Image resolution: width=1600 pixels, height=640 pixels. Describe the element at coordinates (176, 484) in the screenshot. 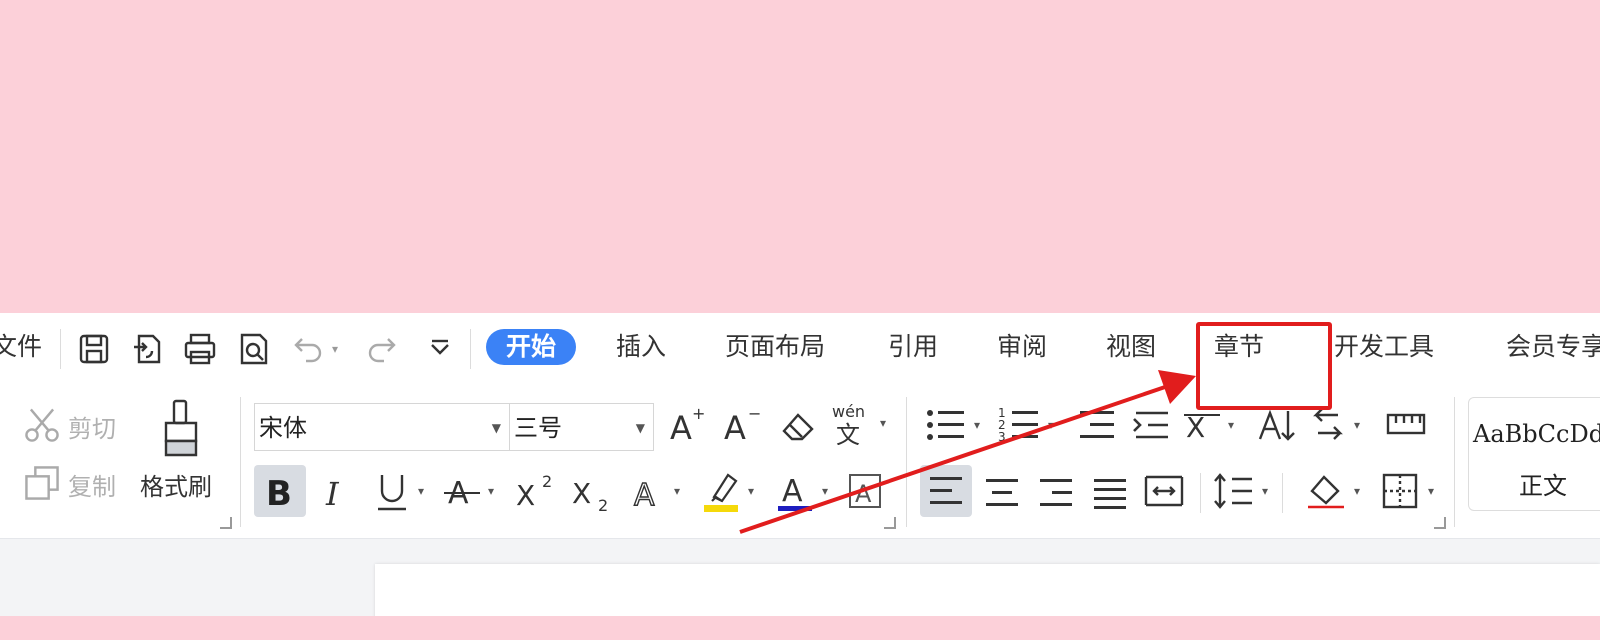

I see `format-painter-label: 格式刷` at that location.